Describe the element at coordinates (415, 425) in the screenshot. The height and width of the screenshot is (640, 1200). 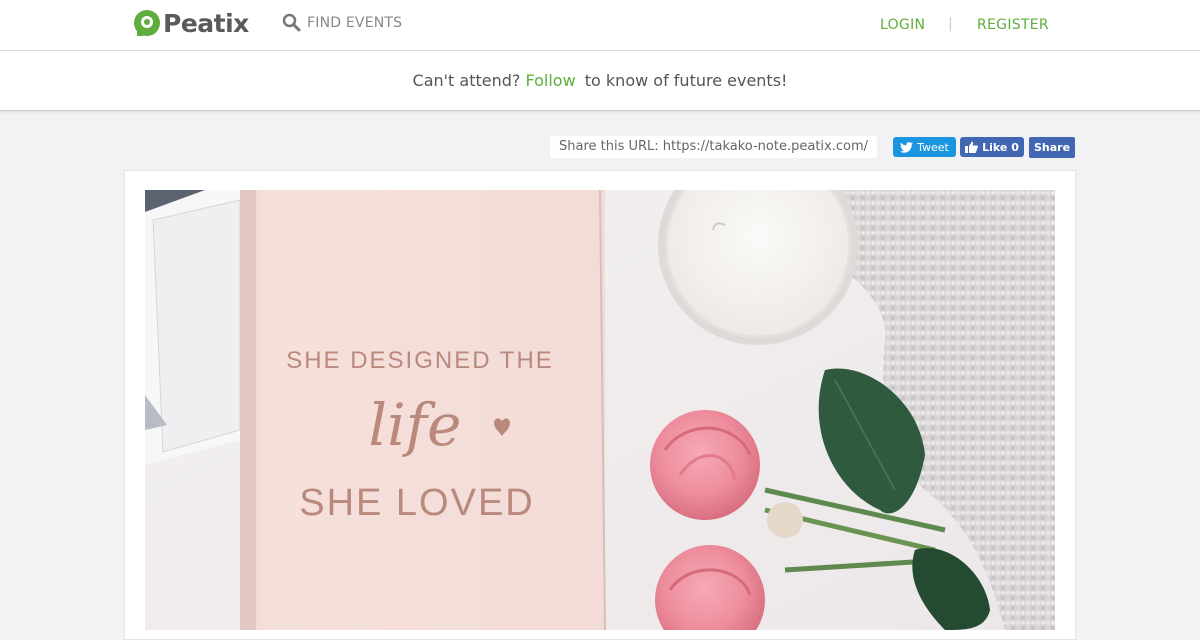
I see `book-line-2: life` at that location.